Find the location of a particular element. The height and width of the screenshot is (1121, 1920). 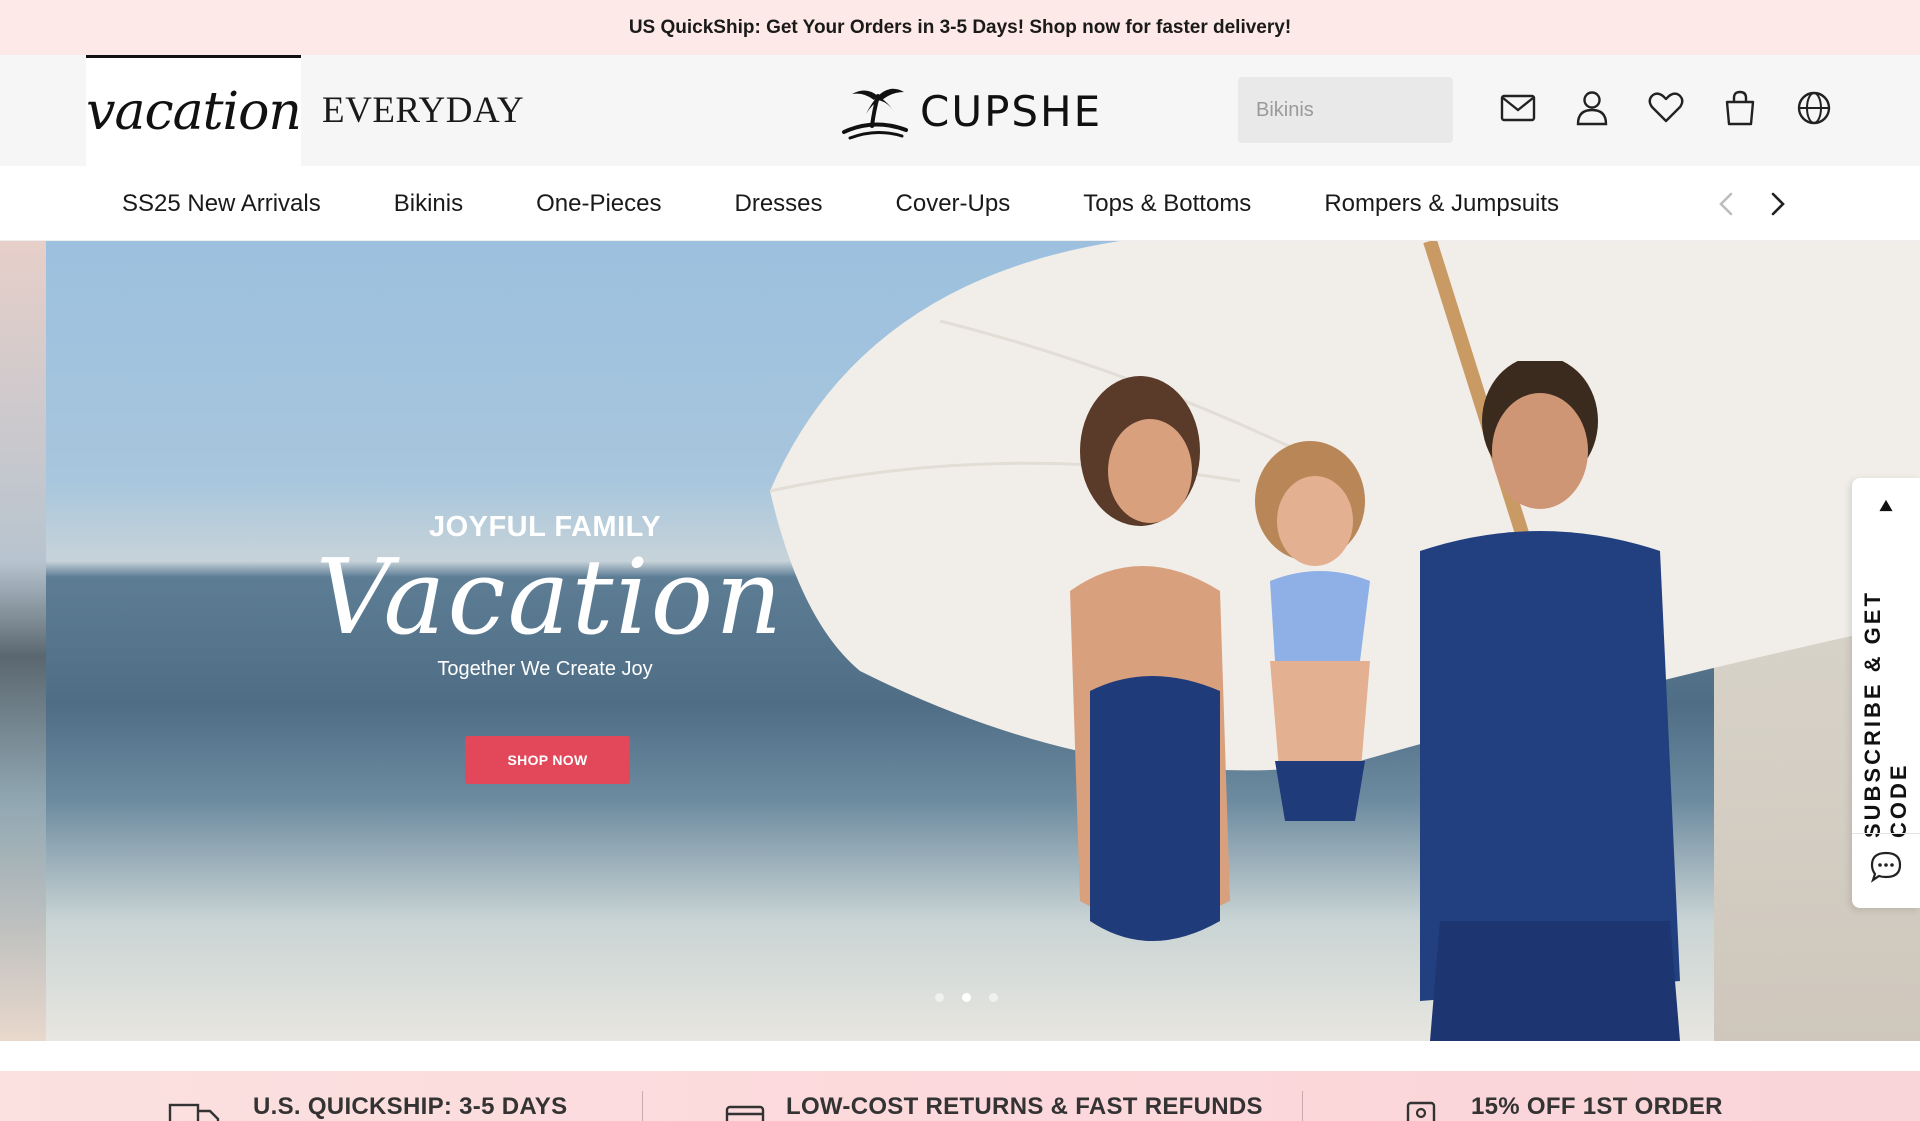

mail-icon is located at coordinates (1518, 108).